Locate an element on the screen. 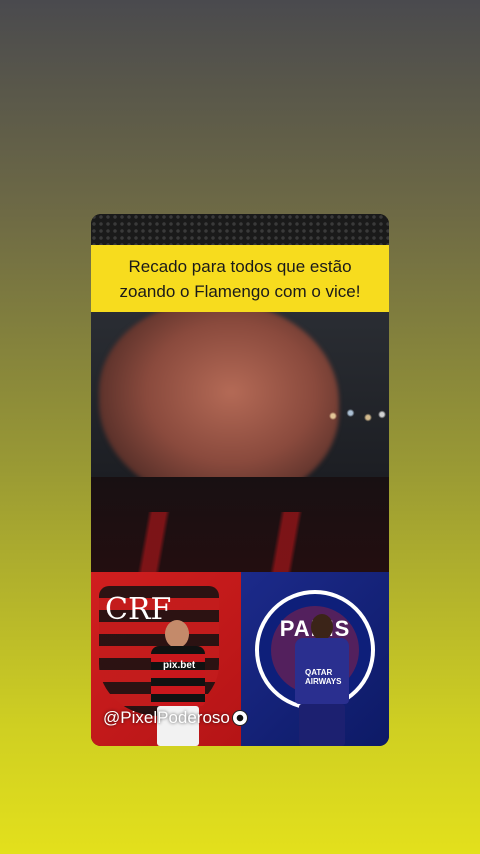  person-shirt is located at coordinates (240, 524).